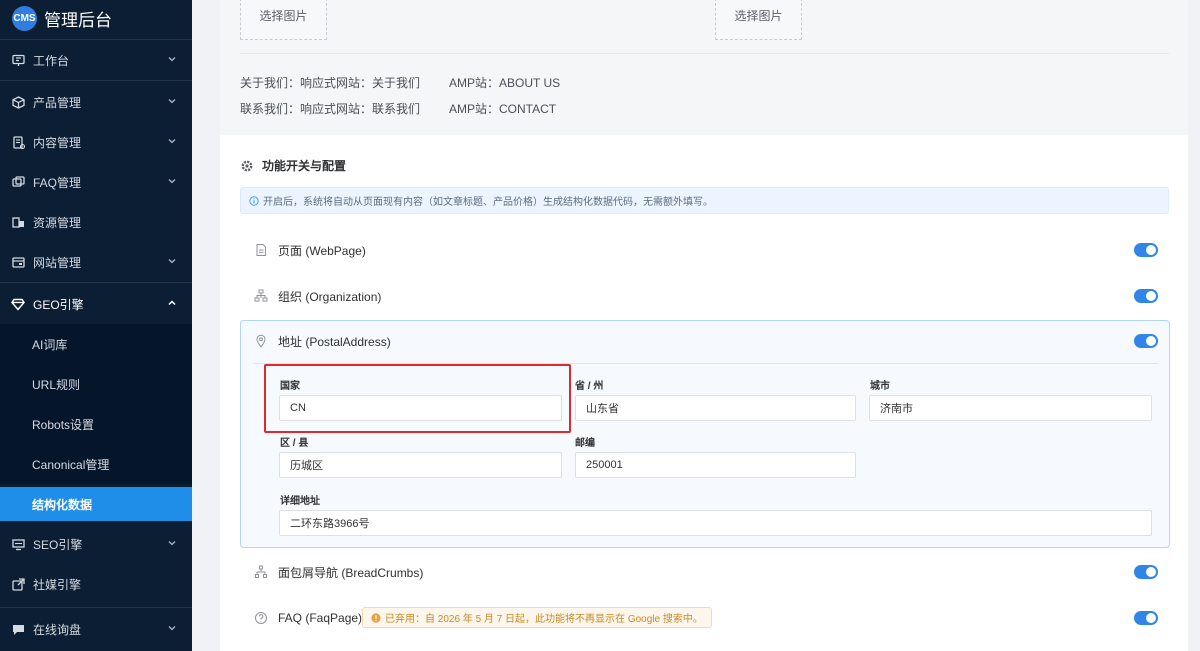 This screenshot has width=1200, height=651. What do you see at coordinates (18, 584) in the screenshot?
I see `share-icon` at bounding box center [18, 584].